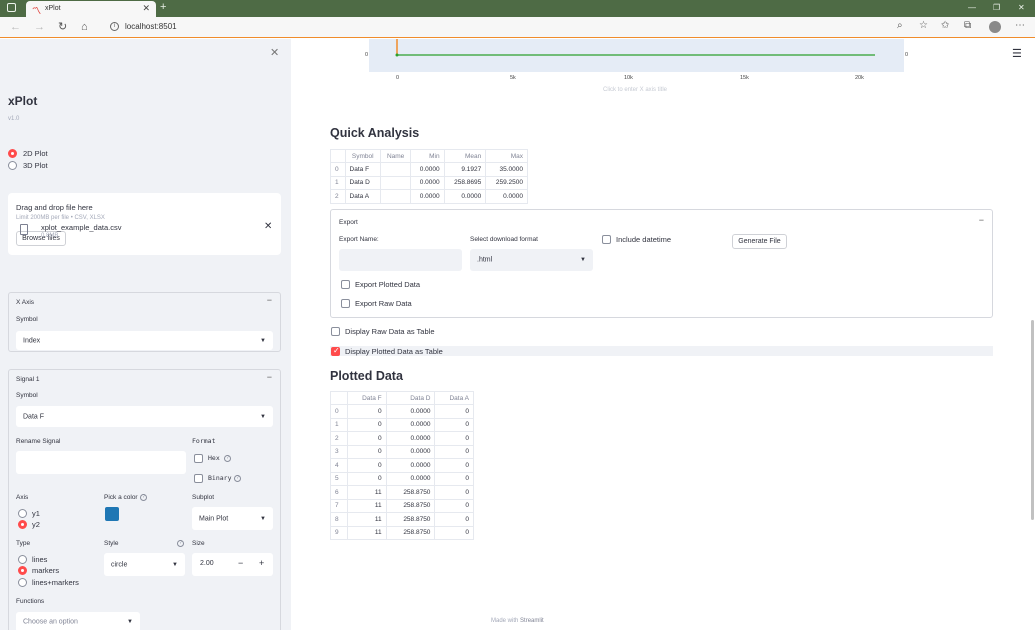 The height and width of the screenshot is (630, 1035). Describe the element at coordinates (240, 563) in the screenshot. I see `size-decrement-button: −` at that location.